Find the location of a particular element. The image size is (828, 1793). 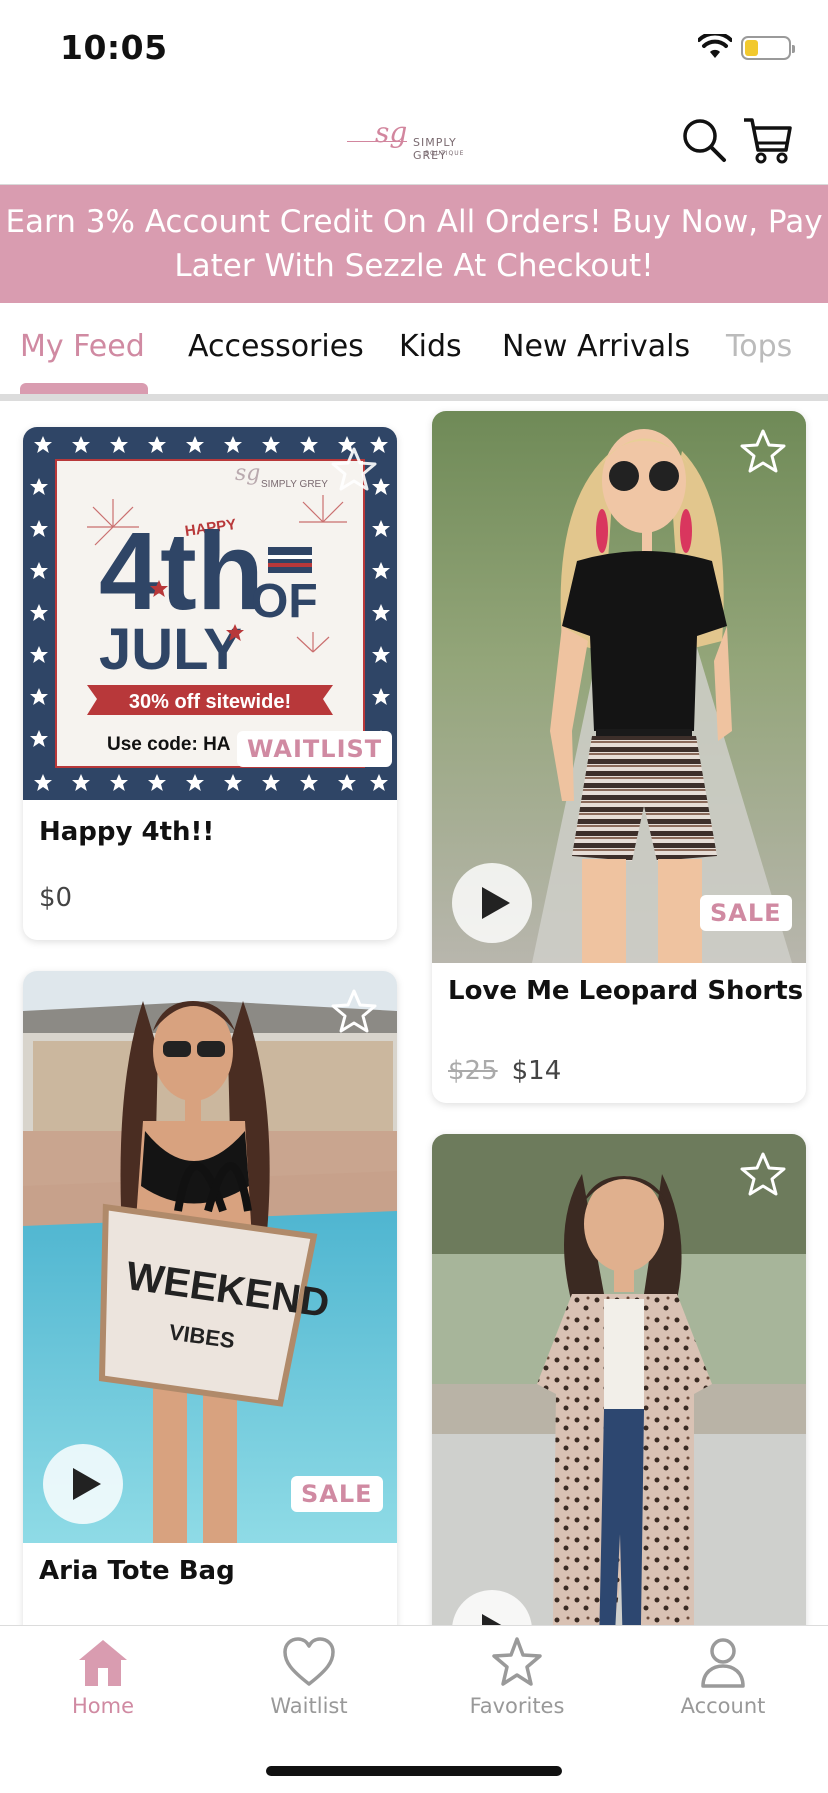

nav-account: Account is located at coordinates (723, 1677).